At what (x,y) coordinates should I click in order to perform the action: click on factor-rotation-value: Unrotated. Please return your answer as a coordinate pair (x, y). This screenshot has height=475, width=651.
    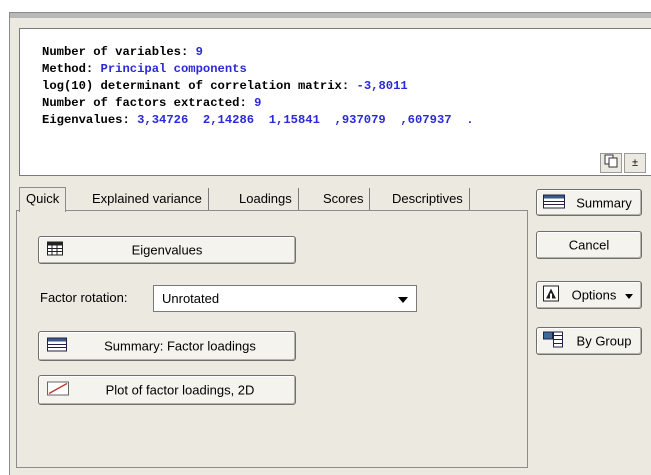
    Looking at the image, I should click on (191, 298).